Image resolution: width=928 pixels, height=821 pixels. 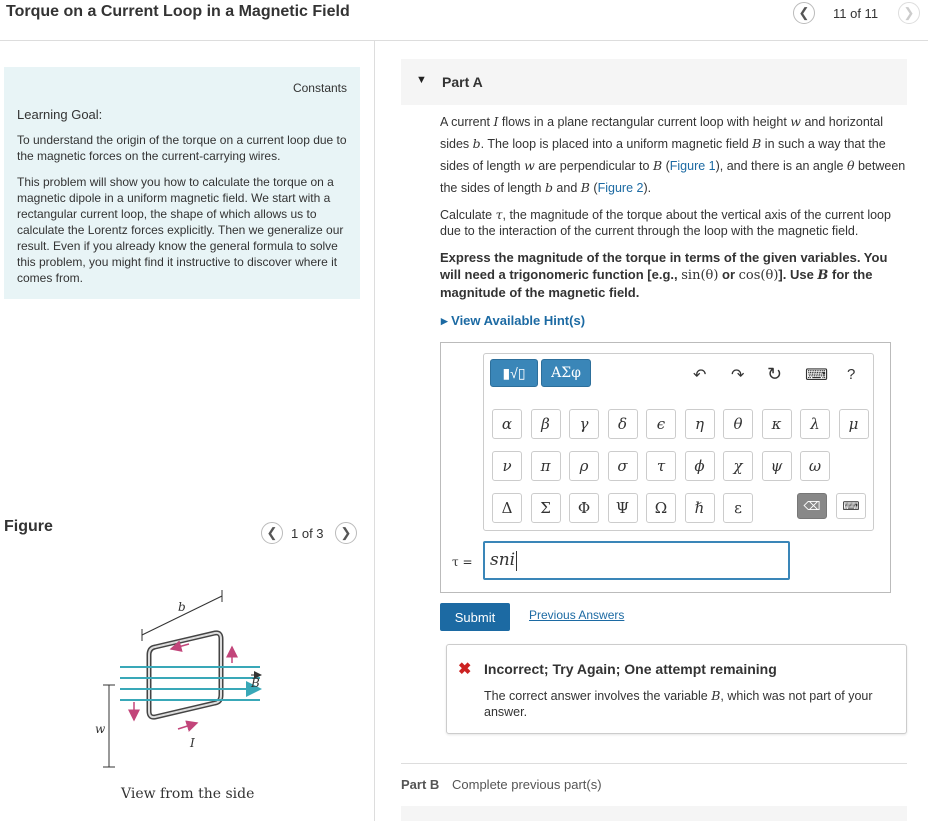 What do you see at coordinates (420, 784) in the screenshot?
I see `part-b-label: Part B` at bounding box center [420, 784].